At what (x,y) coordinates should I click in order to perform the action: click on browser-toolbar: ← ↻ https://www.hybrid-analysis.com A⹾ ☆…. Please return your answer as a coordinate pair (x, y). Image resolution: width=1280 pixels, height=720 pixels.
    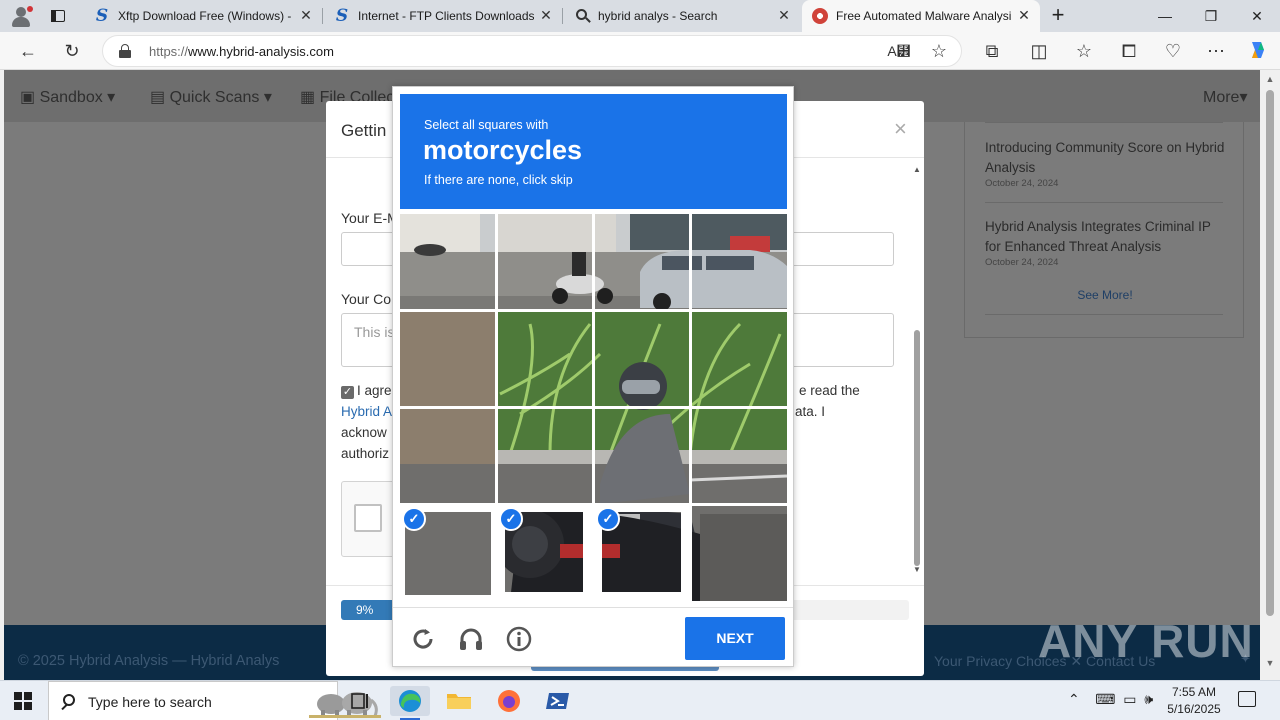
    Looking at the image, I should click on (640, 51).